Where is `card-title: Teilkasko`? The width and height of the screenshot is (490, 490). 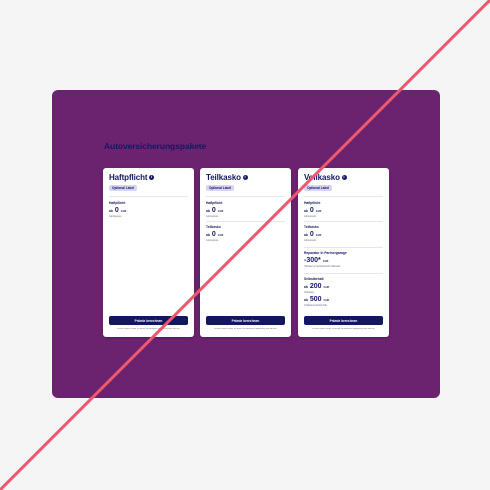 card-title: Teilkasko is located at coordinates (227, 177).